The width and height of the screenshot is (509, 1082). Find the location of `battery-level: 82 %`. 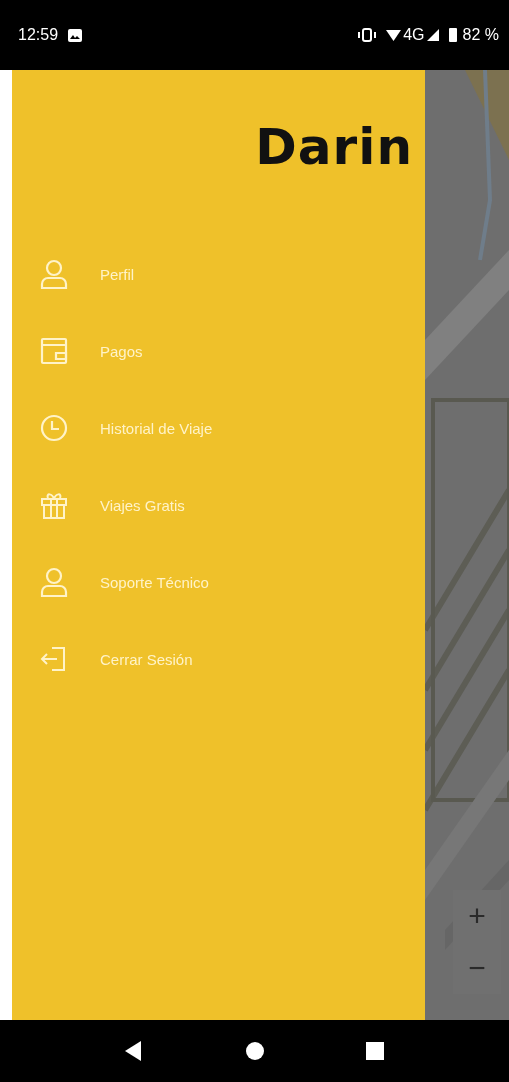

battery-level: 82 % is located at coordinates (480, 35).